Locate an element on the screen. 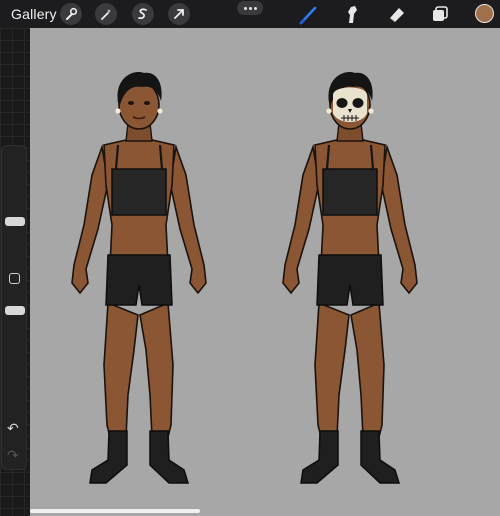  brush-icon is located at coordinates (308, 15).